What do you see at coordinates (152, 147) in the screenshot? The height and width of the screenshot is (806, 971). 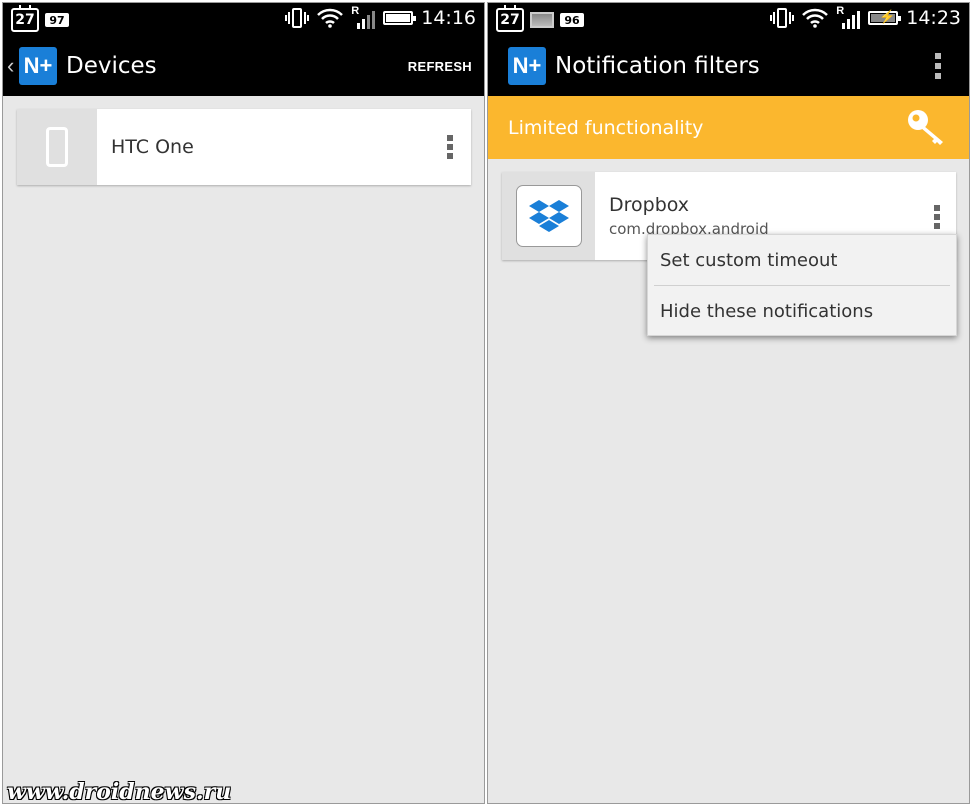 I see `device-name: HTC One` at bounding box center [152, 147].